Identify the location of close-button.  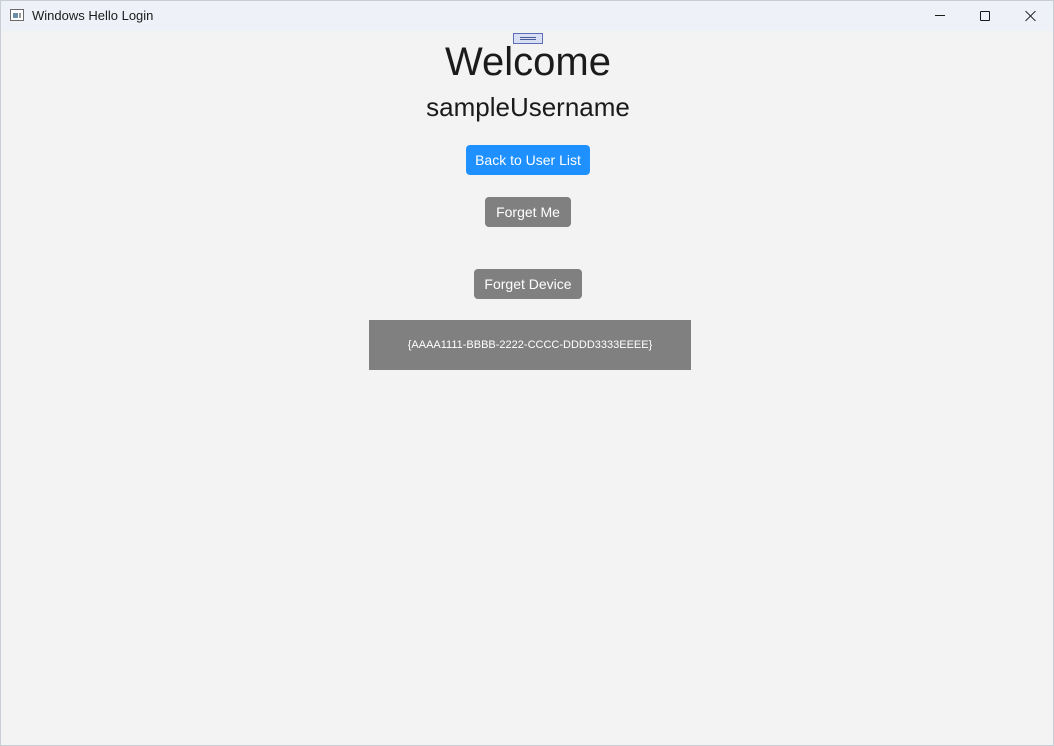
(1030, 16).